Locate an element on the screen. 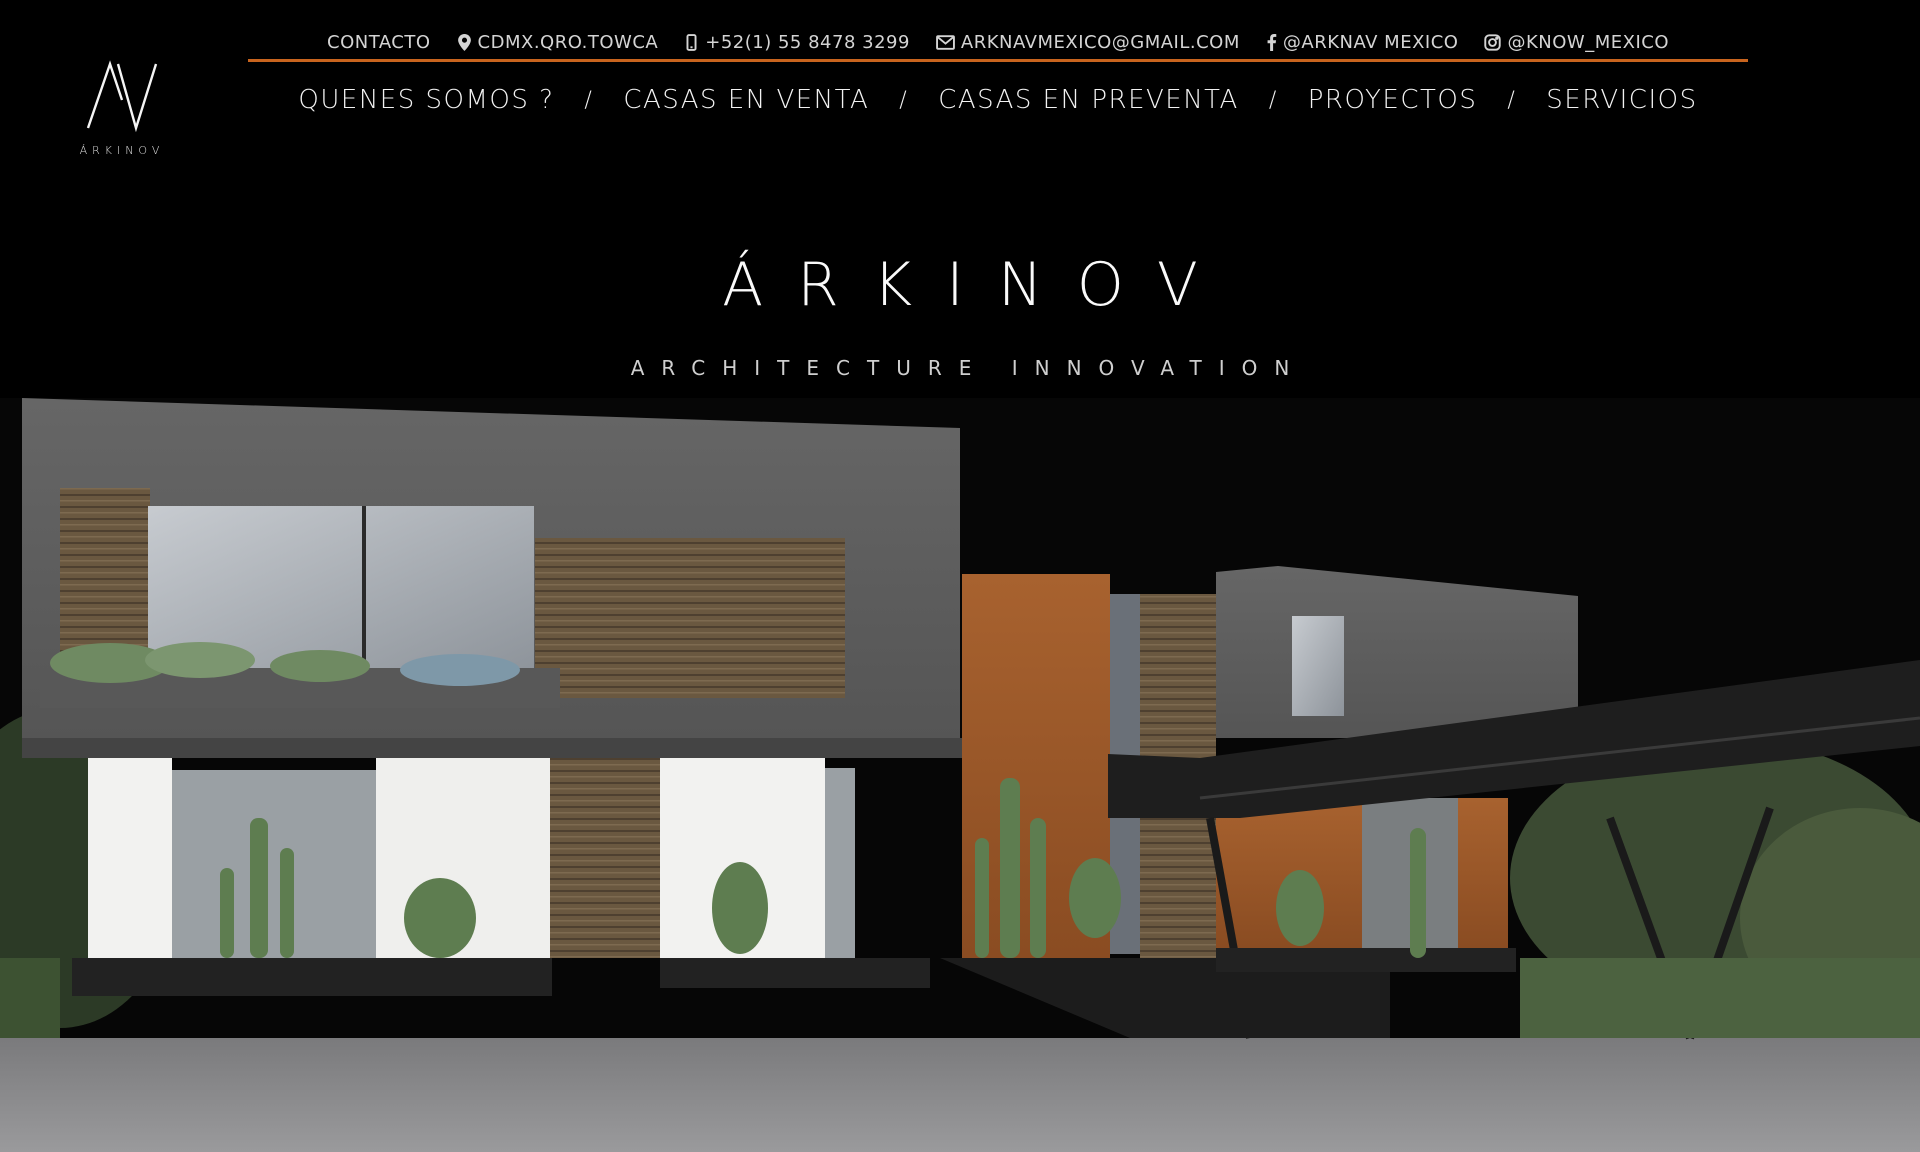  location-text: CDMX.QRO.TOWCA is located at coordinates (568, 42).